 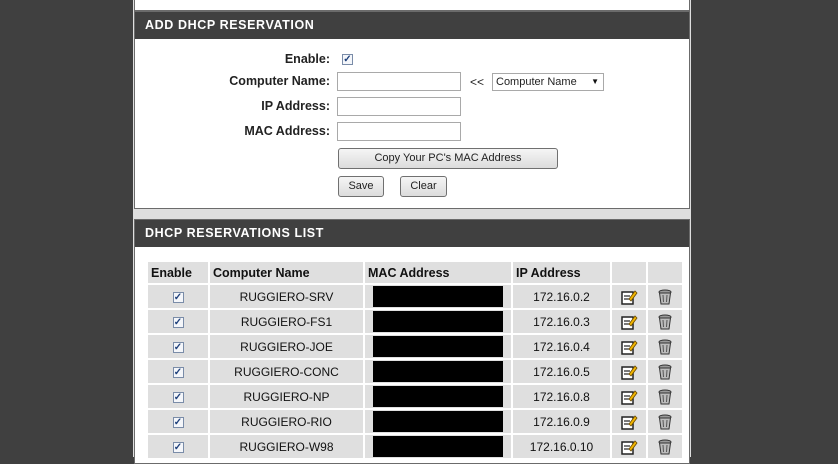 I want to click on row-computer-name: RUGGIERO-FS1, so click(x=286, y=321).